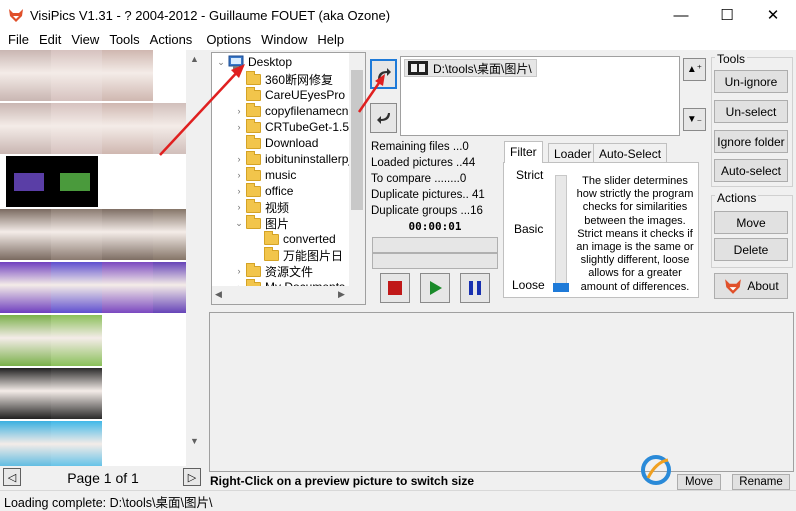  What do you see at coordinates (228, 38) in the screenshot?
I see `menu-options: Options` at bounding box center [228, 38].